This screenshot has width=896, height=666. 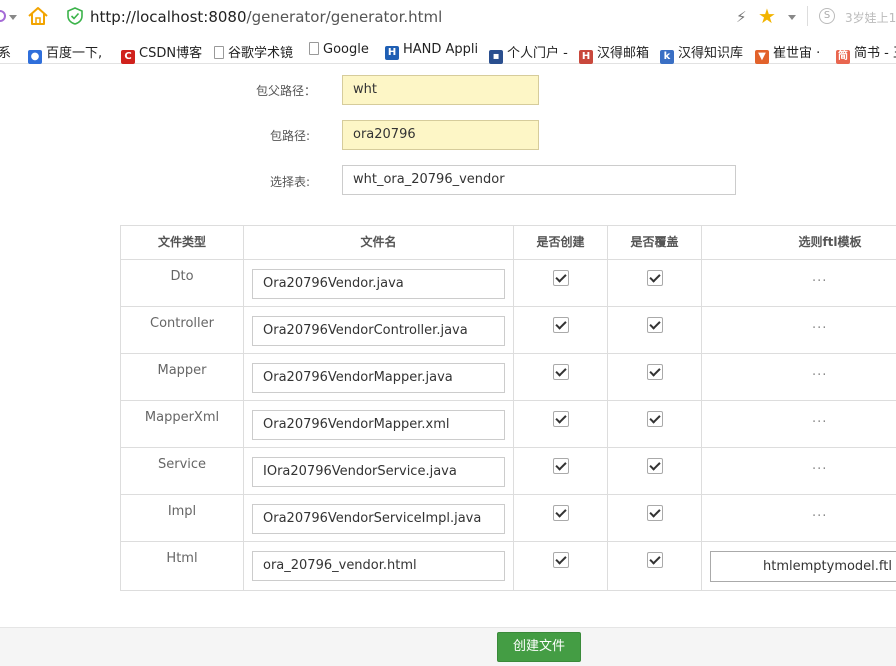 I want to click on row-type-label: Controller, so click(x=182, y=323).